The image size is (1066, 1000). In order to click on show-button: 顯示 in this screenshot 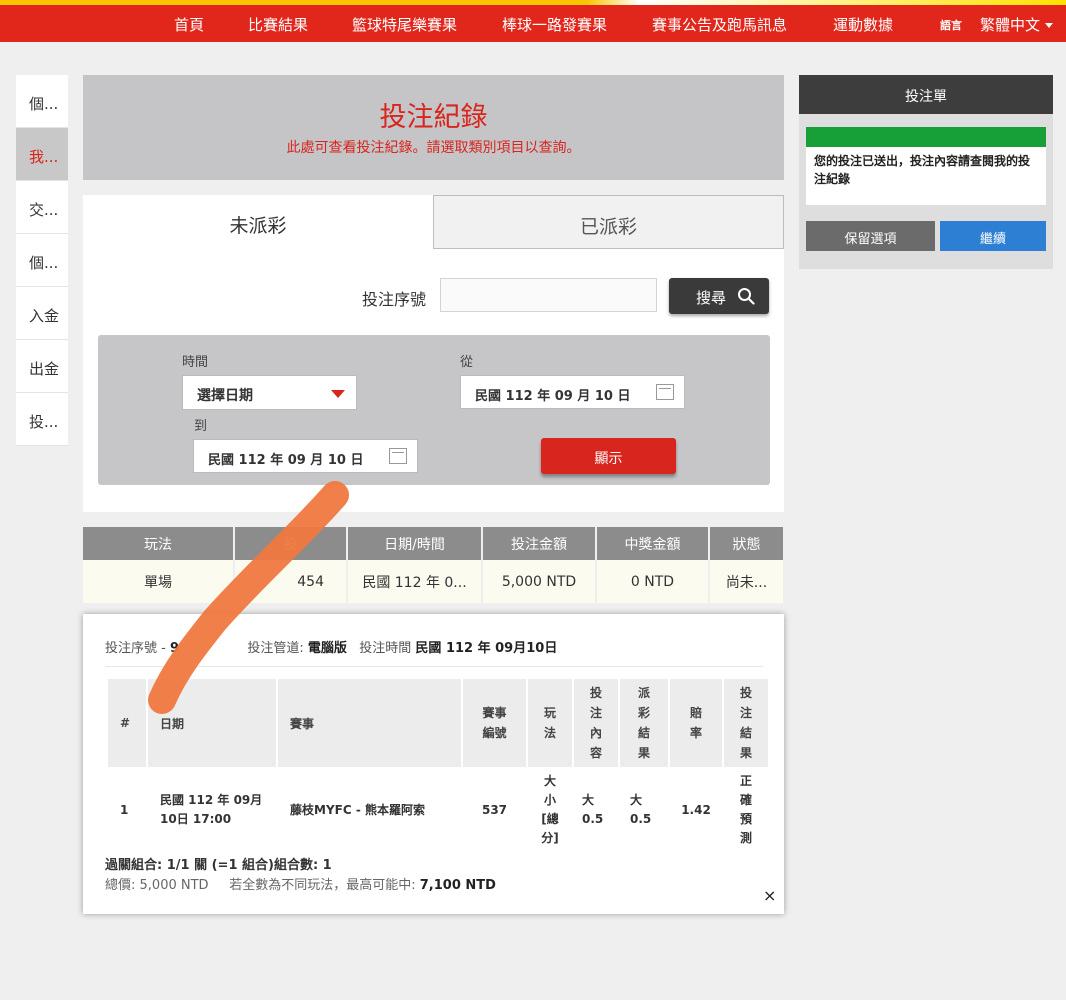, I will do `click(608, 456)`.